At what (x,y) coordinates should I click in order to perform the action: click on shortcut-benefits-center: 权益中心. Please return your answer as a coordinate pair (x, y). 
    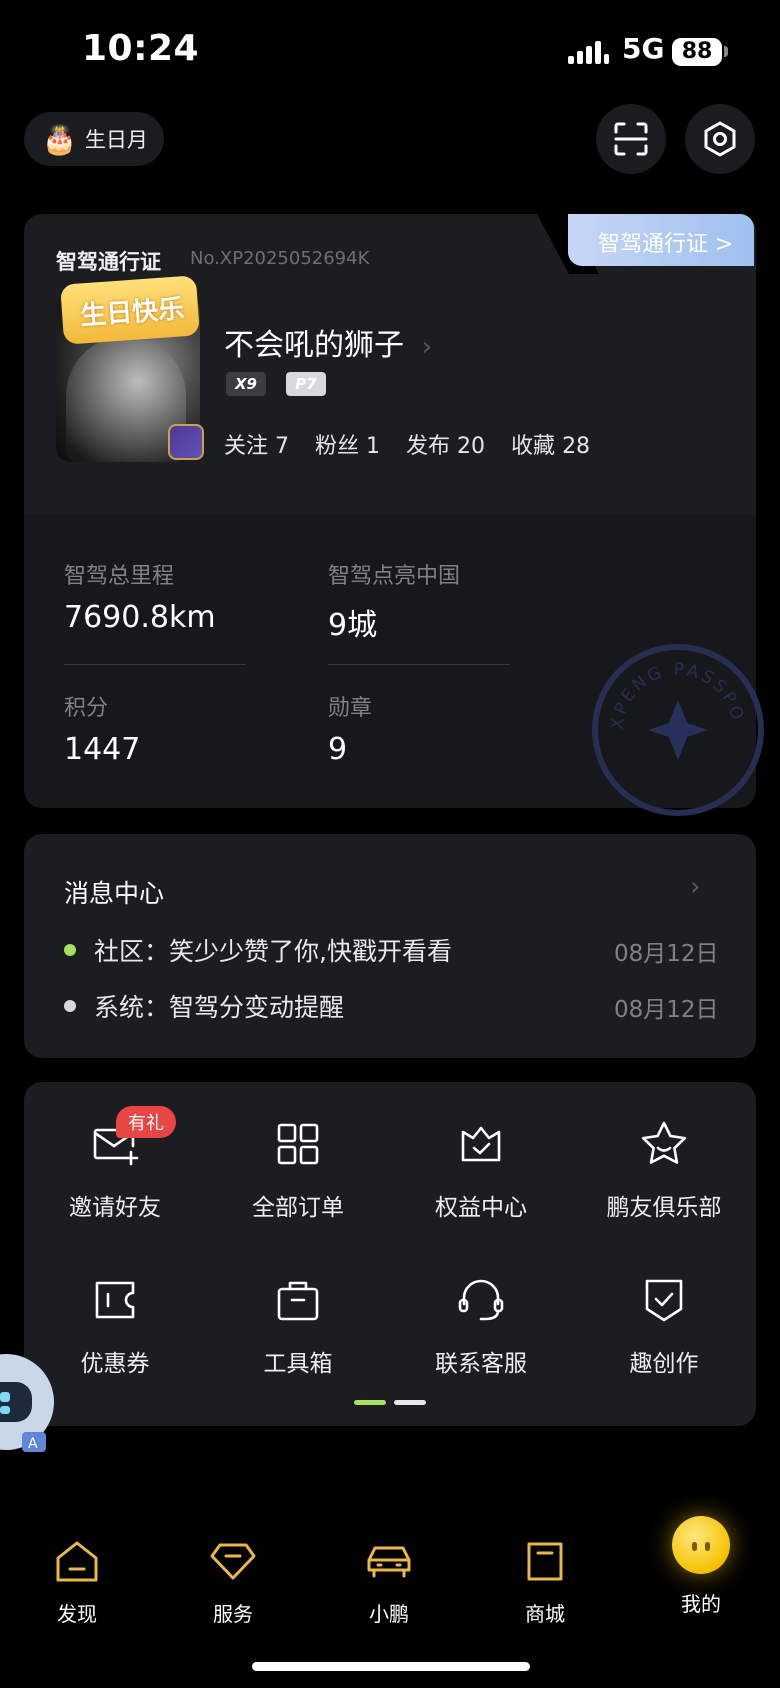
    Looking at the image, I should click on (481, 1170).